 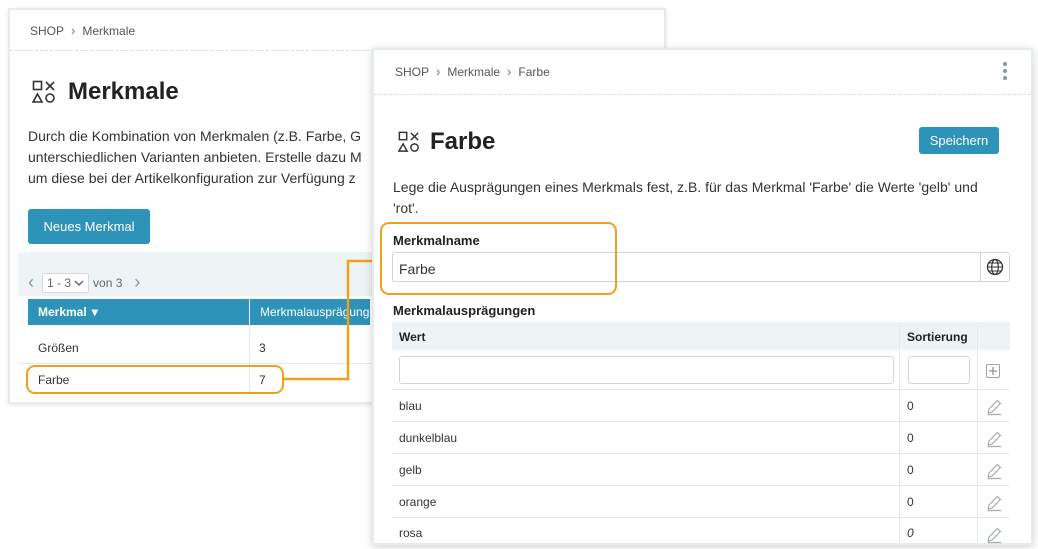 I want to click on column-header-auspraegungen: Merkmalausprägungen, so click(x=316, y=312).